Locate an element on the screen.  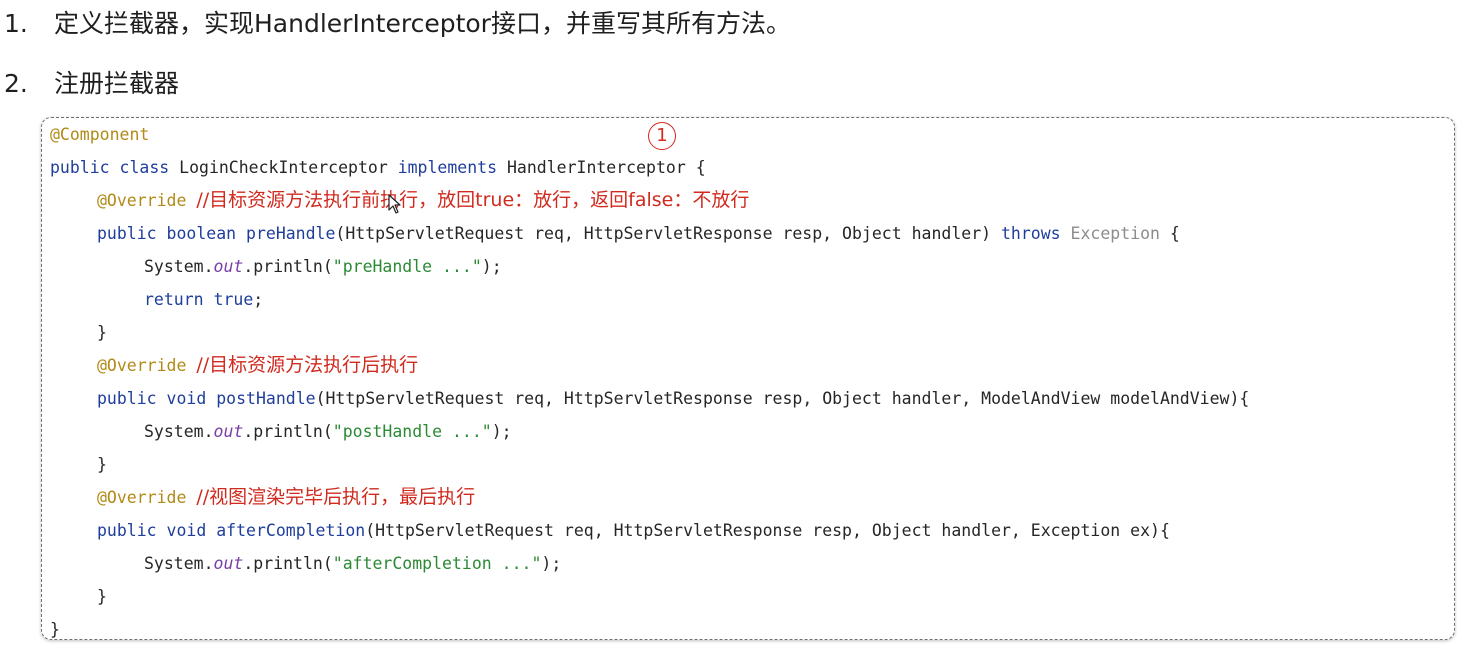
code-keyword: public class is located at coordinates (115, 167).